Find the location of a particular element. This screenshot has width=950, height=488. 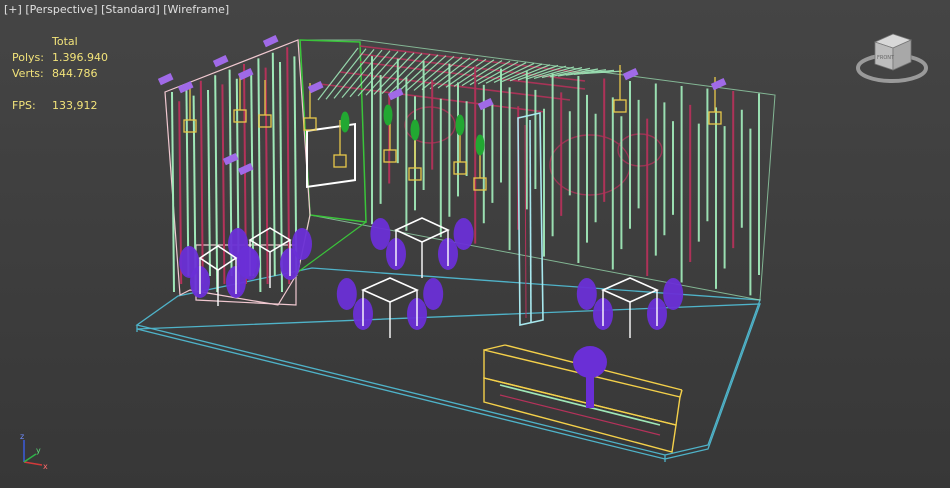

polys-label: Polys: is located at coordinates (28, 57).